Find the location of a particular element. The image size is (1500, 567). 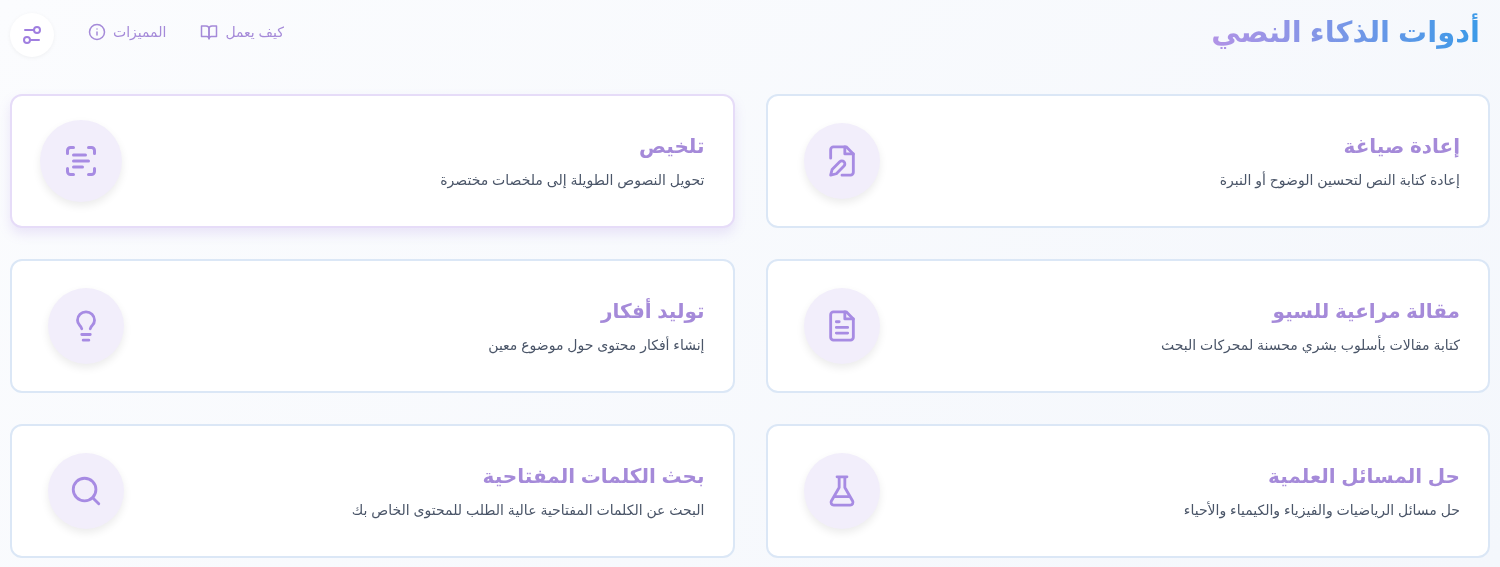

tool-card: تلخيص تحويل النصوص الطويلة إلى ملخصات مختصرة is located at coordinates (372, 161).